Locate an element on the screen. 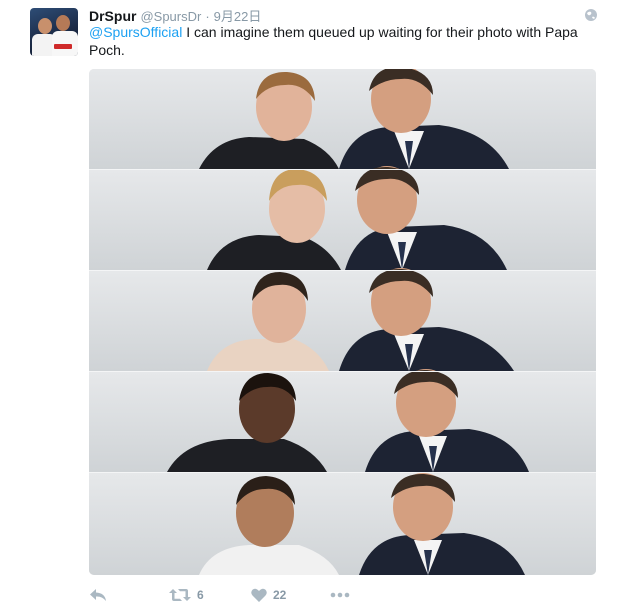 This screenshot has height=607, width=627. avatar-face-right is located at coordinates (63, 23).